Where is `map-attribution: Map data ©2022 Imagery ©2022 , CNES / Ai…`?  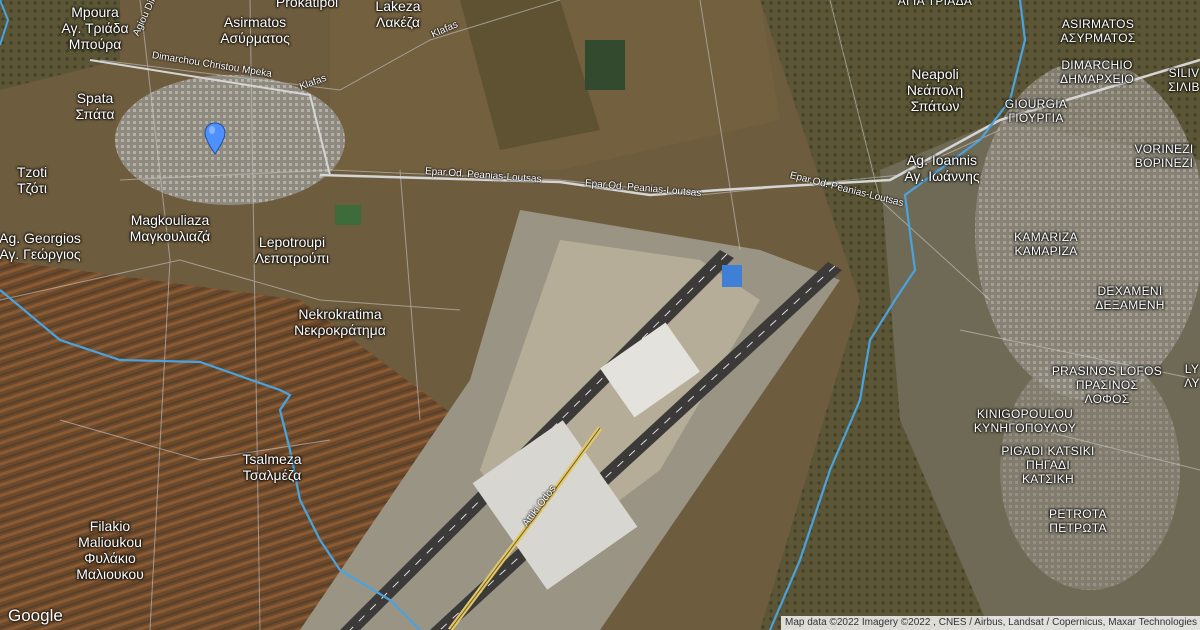 map-attribution: Map data ©2022 Imagery ©2022 , CNES / Ai… is located at coordinates (990, 623).